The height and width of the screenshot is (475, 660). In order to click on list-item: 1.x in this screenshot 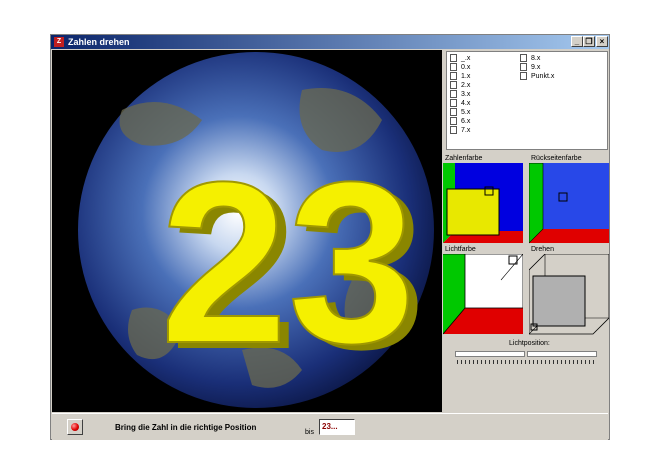, I will do `click(460, 76)`.